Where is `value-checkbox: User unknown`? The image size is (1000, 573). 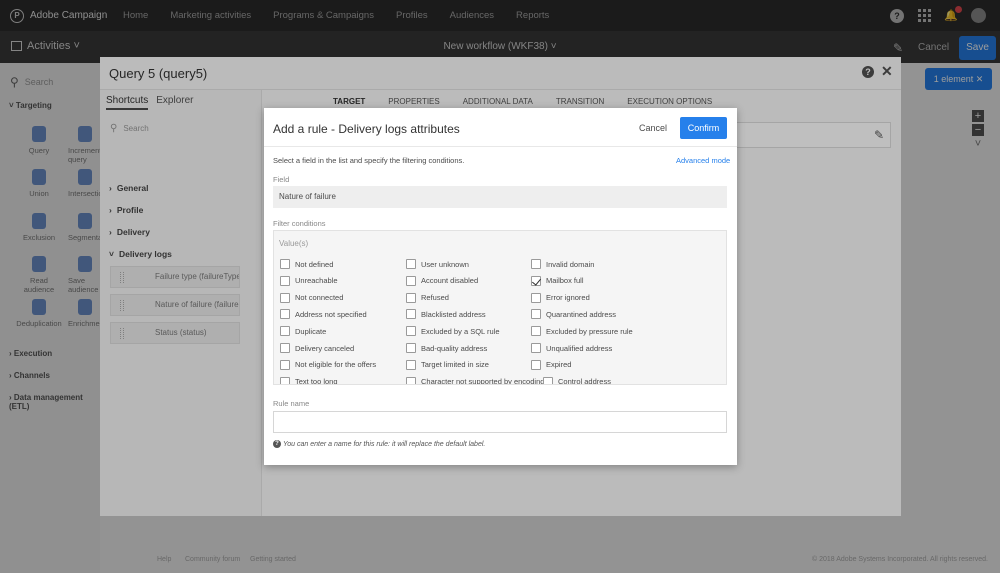
value-checkbox: User unknown is located at coordinates (437, 264).